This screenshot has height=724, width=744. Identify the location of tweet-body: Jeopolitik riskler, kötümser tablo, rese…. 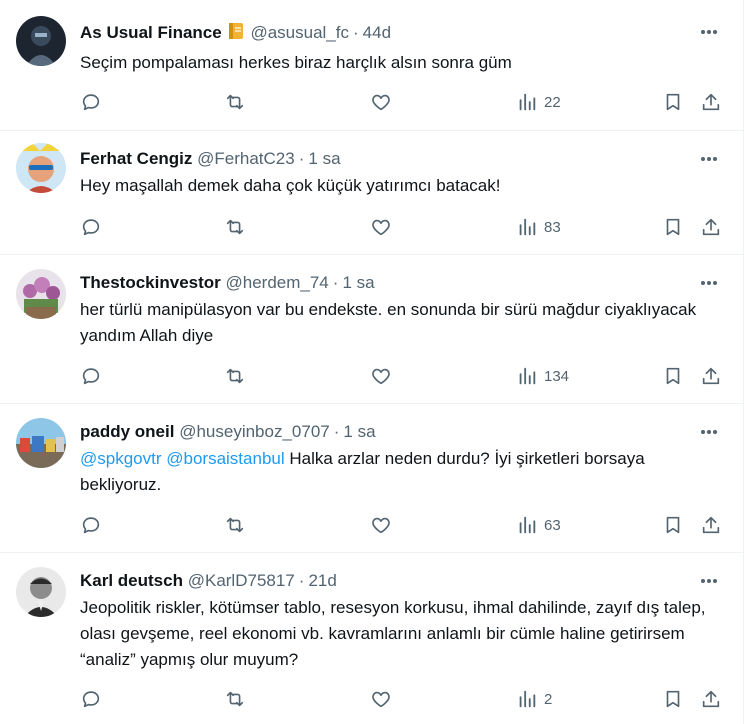
(393, 633).